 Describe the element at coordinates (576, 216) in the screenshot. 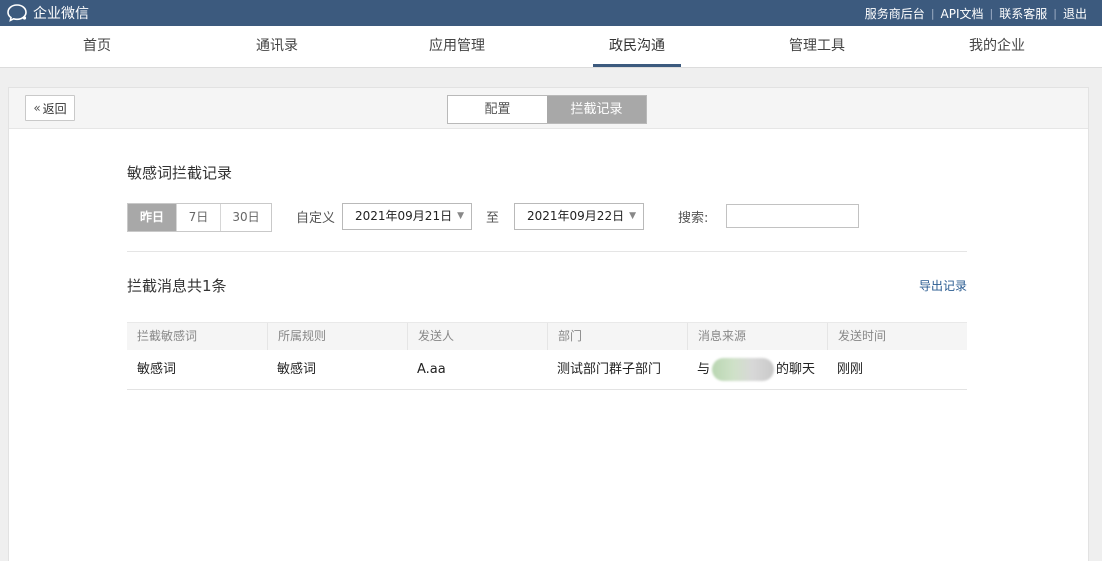

I see `end-date-value: 2021年09月22日` at that location.